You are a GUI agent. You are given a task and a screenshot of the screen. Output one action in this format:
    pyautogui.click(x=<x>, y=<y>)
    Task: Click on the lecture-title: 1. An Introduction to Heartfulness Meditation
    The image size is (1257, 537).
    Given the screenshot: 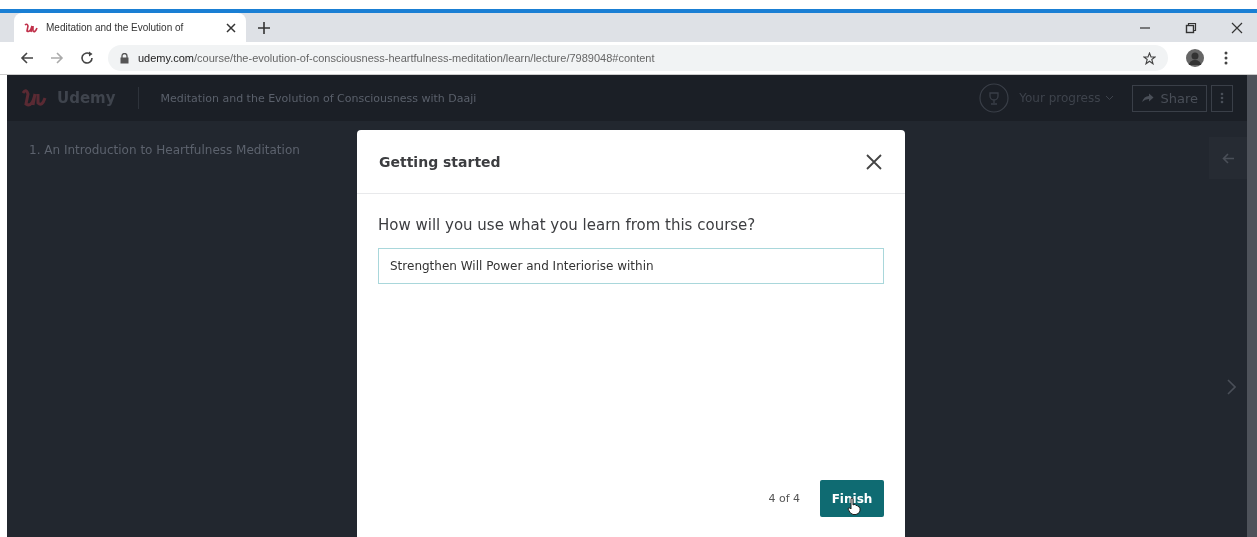 What is the action you would take?
    pyautogui.click(x=164, y=150)
    